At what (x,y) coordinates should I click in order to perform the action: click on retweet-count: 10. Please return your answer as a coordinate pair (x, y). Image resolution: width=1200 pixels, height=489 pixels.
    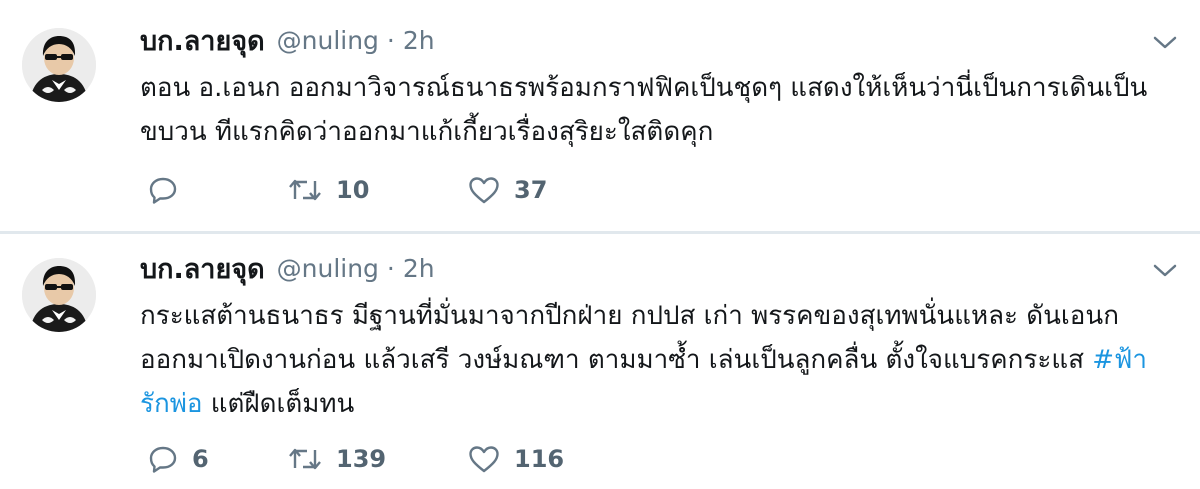
    Looking at the image, I should click on (353, 190).